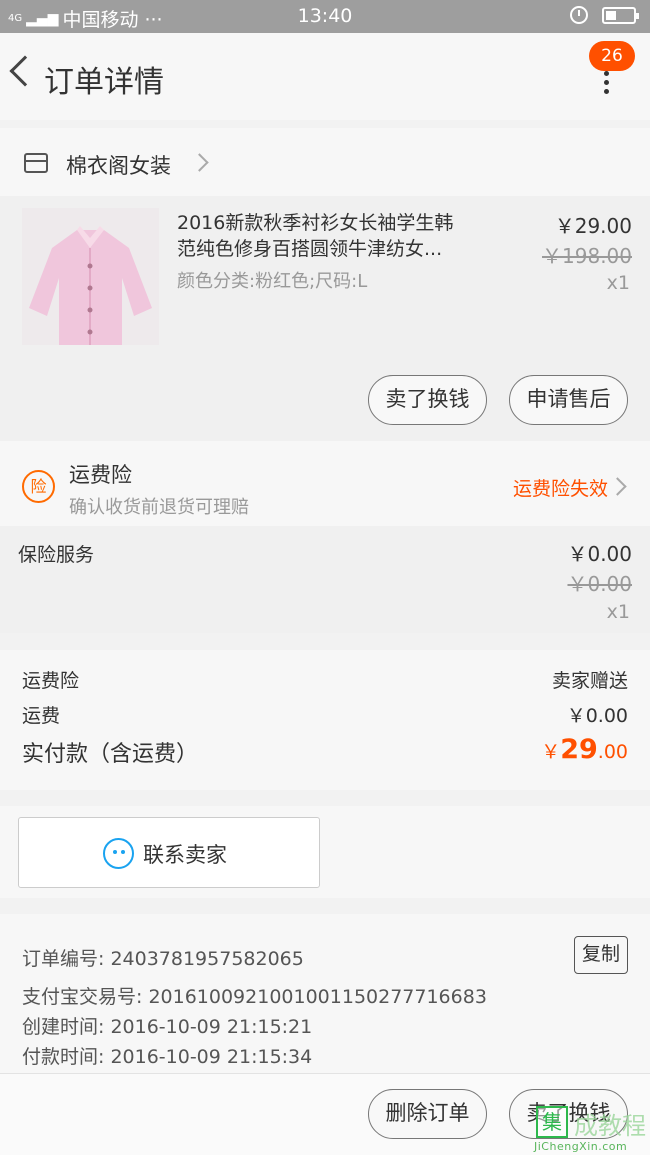  What do you see at coordinates (601, 955) in the screenshot?
I see `copy-button: 复制` at bounding box center [601, 955].